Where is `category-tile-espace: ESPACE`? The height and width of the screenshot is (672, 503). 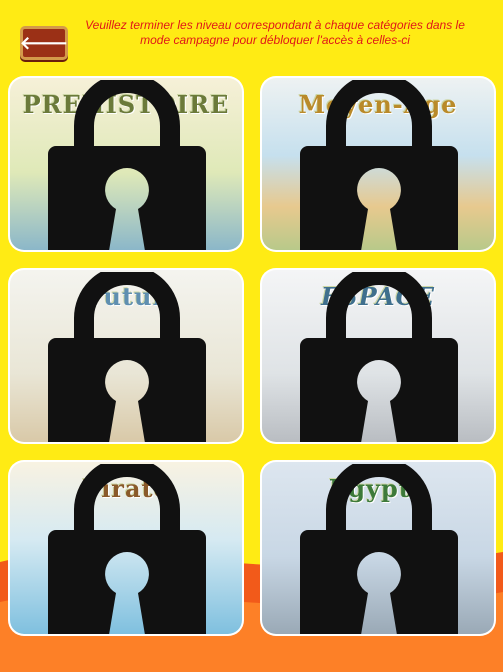 category-tile-espace: ESPACE is located at coordinates (378, 356).